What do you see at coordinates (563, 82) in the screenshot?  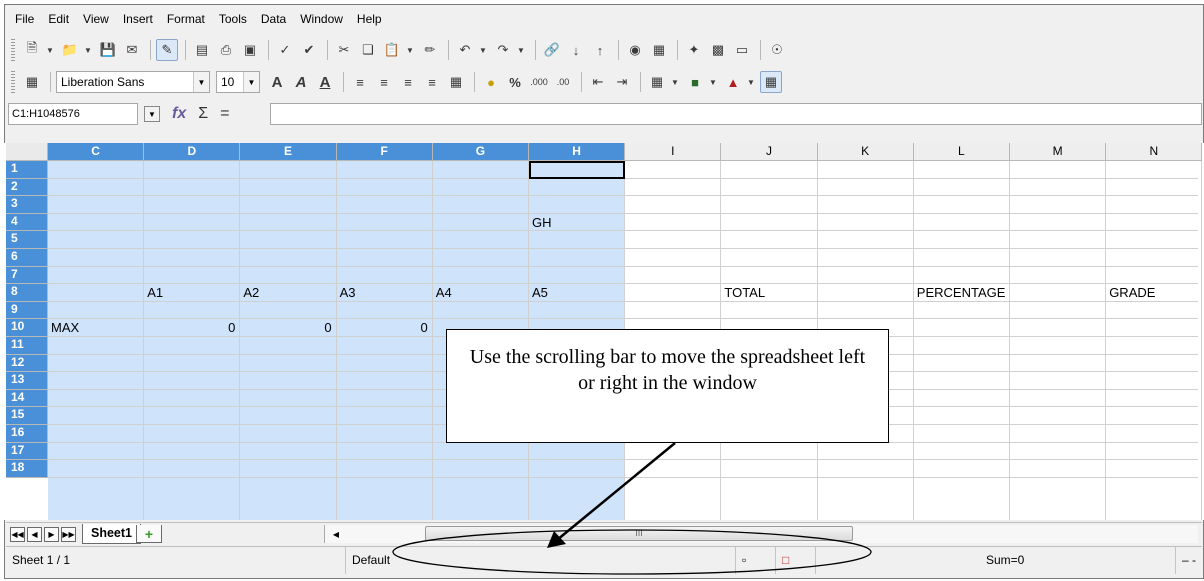 I see `add-decimal-icon: .00` at bounding box center [563, 82].